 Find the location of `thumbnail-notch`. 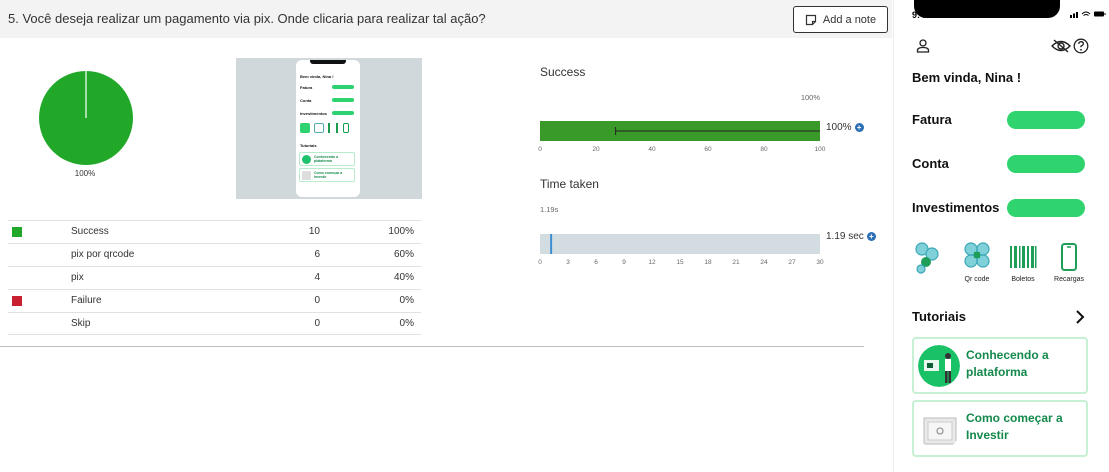

thumbnail-notch is located at coordinates (328, 62).